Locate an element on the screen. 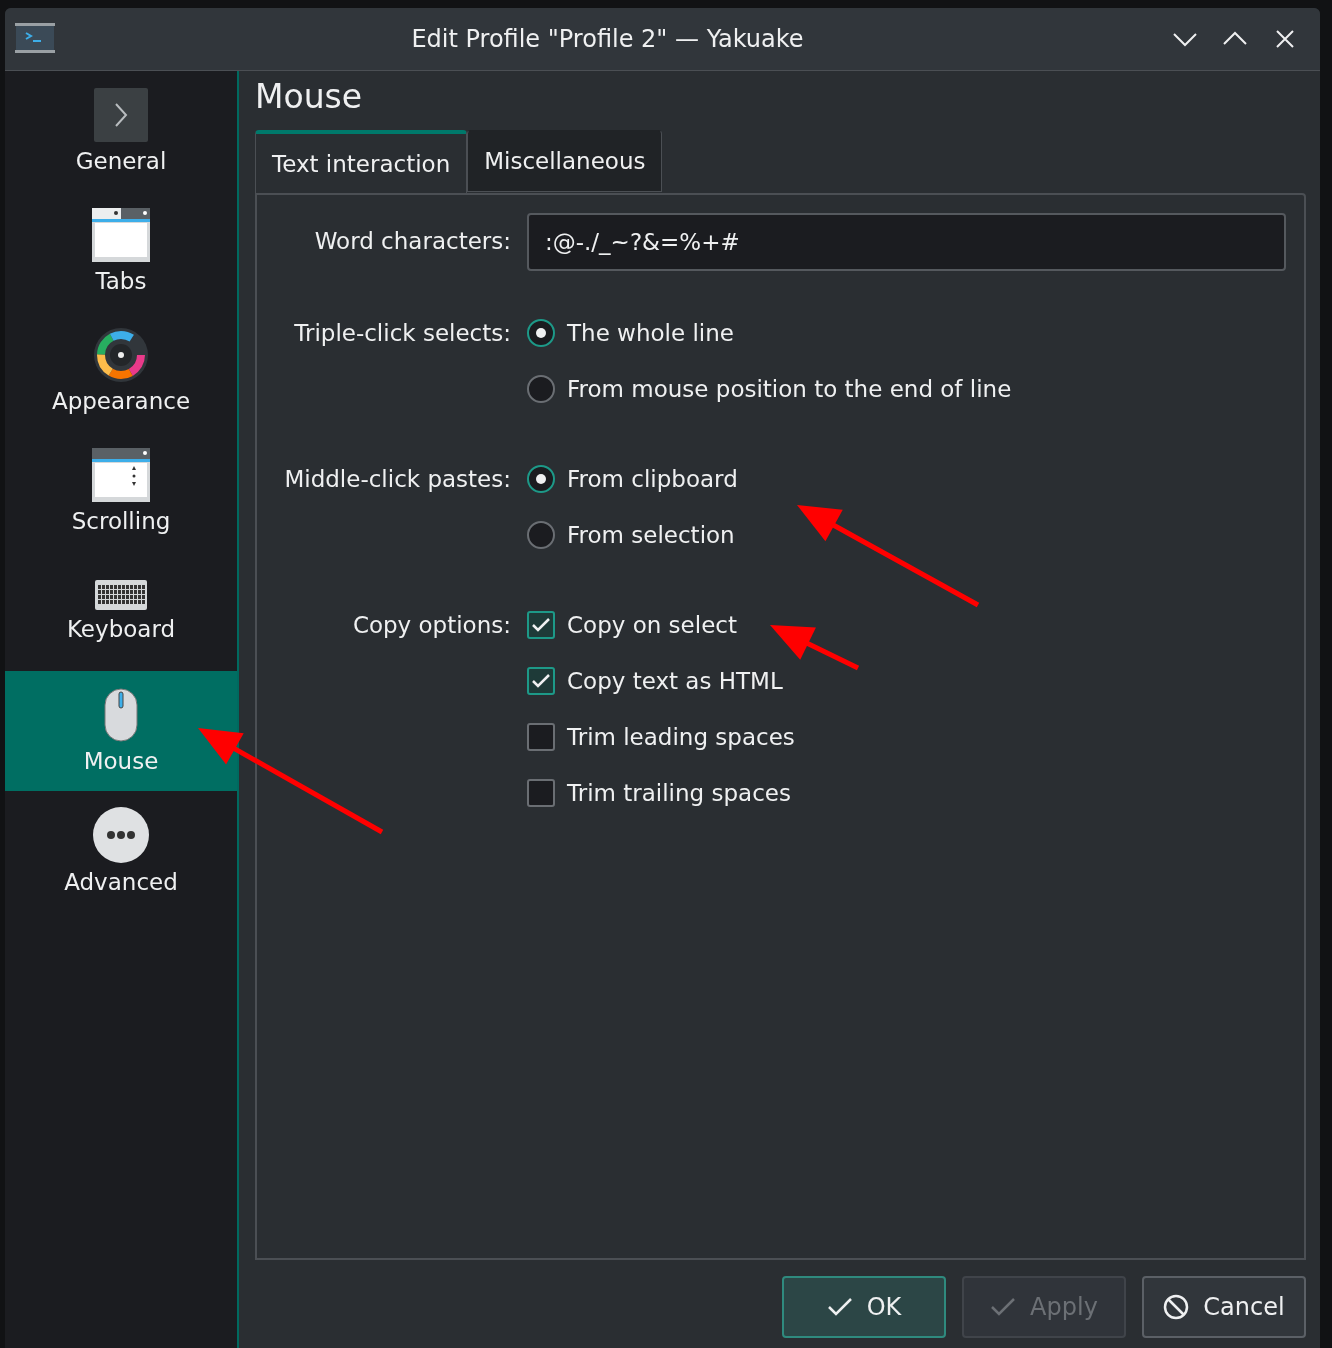  page-title: Mouse is located at coordinates (309, 97).